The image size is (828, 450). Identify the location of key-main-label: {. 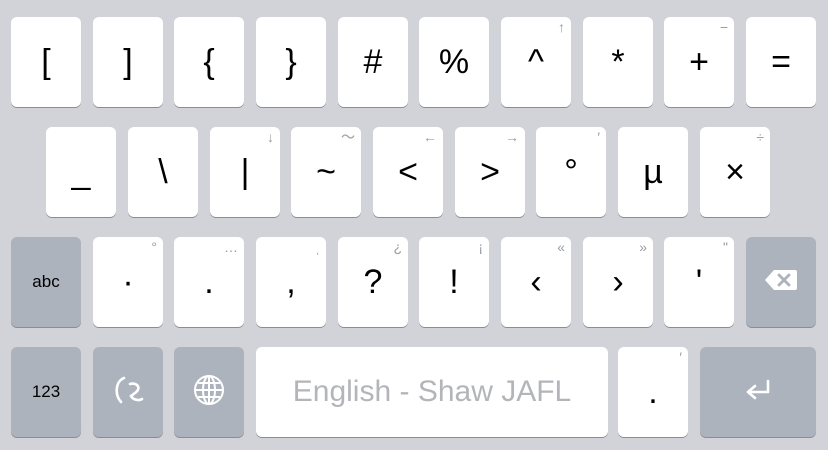
(209, 62).